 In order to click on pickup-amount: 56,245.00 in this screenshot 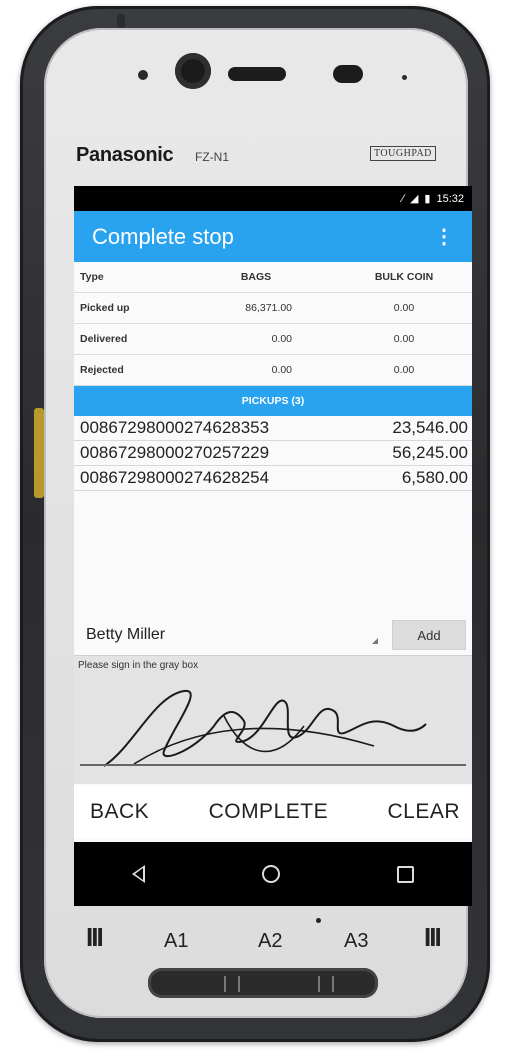, I will do `click(430, 452)`.